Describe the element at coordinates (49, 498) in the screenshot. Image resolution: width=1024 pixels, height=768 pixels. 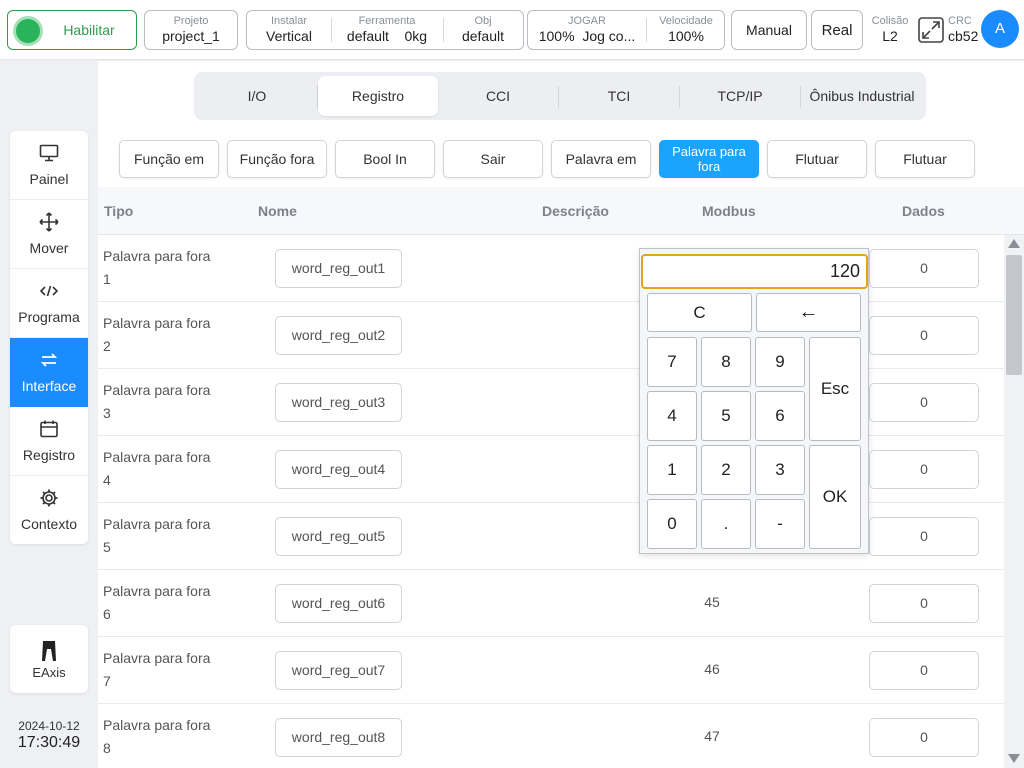
I see `gear-icon` at that location.